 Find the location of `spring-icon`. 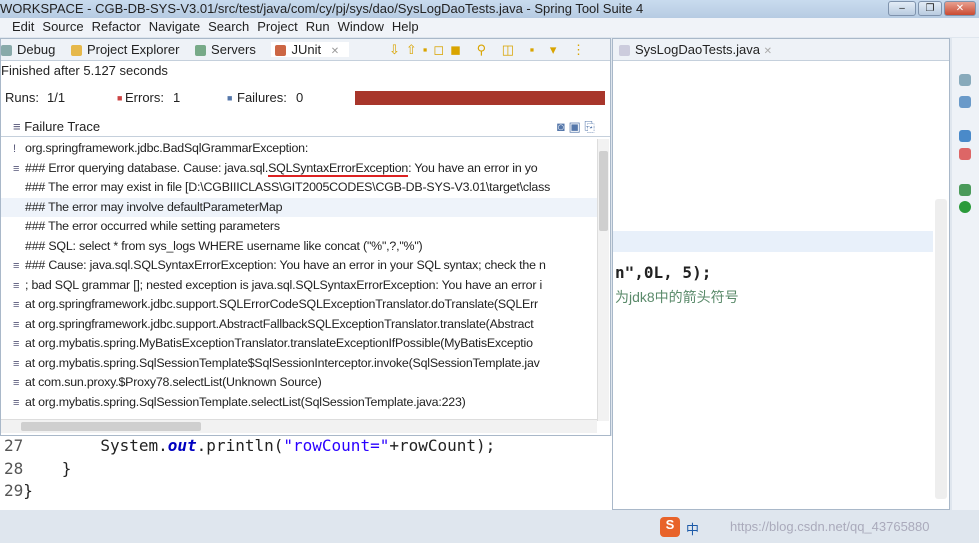

spring-icon is located at coordinates (965, 207).